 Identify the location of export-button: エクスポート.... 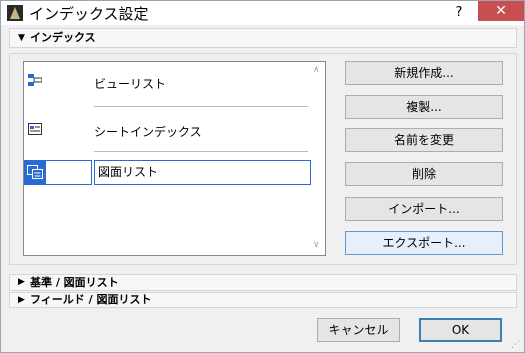
(424, 243).